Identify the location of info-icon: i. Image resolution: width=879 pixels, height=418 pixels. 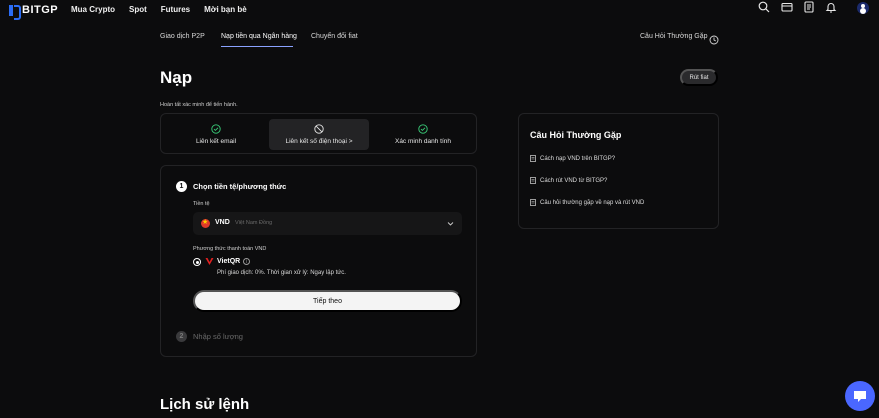
(246, 261).